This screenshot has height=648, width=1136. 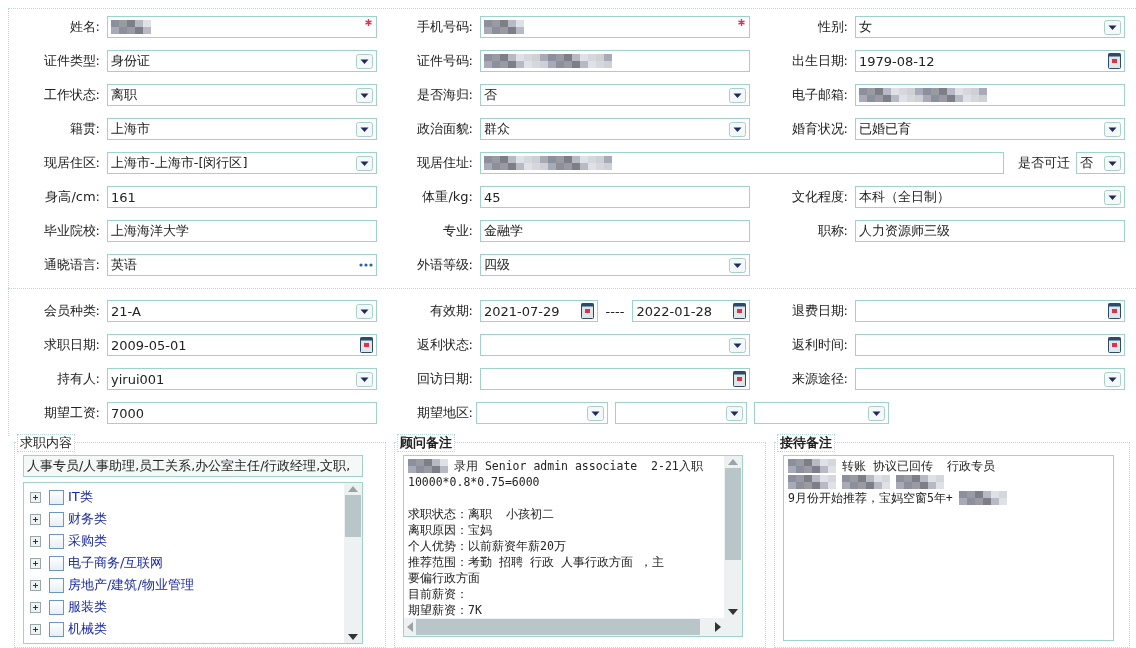 What do you see at coordinates (242, 197) in the screenshot?
I see `text-field: 161` at bounding box center [242, 197].